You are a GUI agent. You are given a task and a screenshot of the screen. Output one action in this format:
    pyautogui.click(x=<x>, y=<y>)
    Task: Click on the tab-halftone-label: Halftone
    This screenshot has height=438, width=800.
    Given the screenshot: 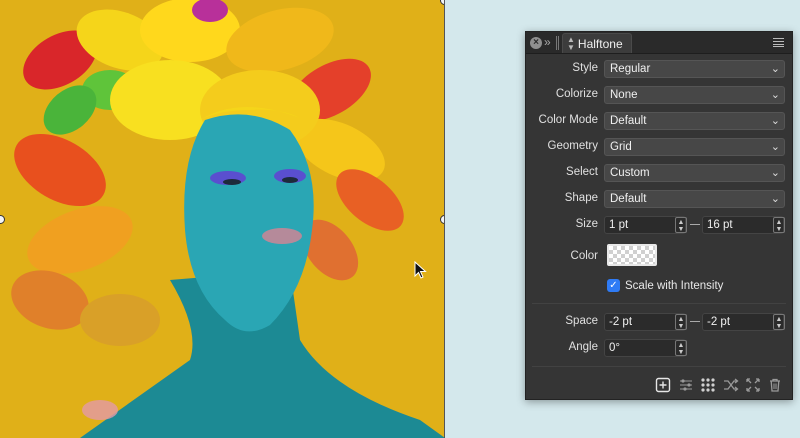 What is the action you would take?
    pyautogui.click(x=600, y=43)
    